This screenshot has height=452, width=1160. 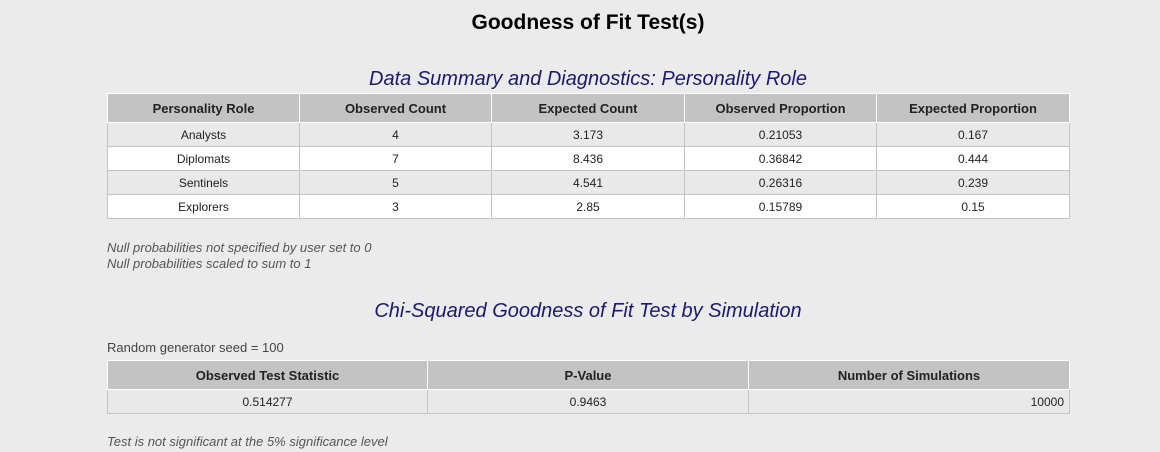 I want to click on table-cell: Diplomats, so click(x=203, y=158).